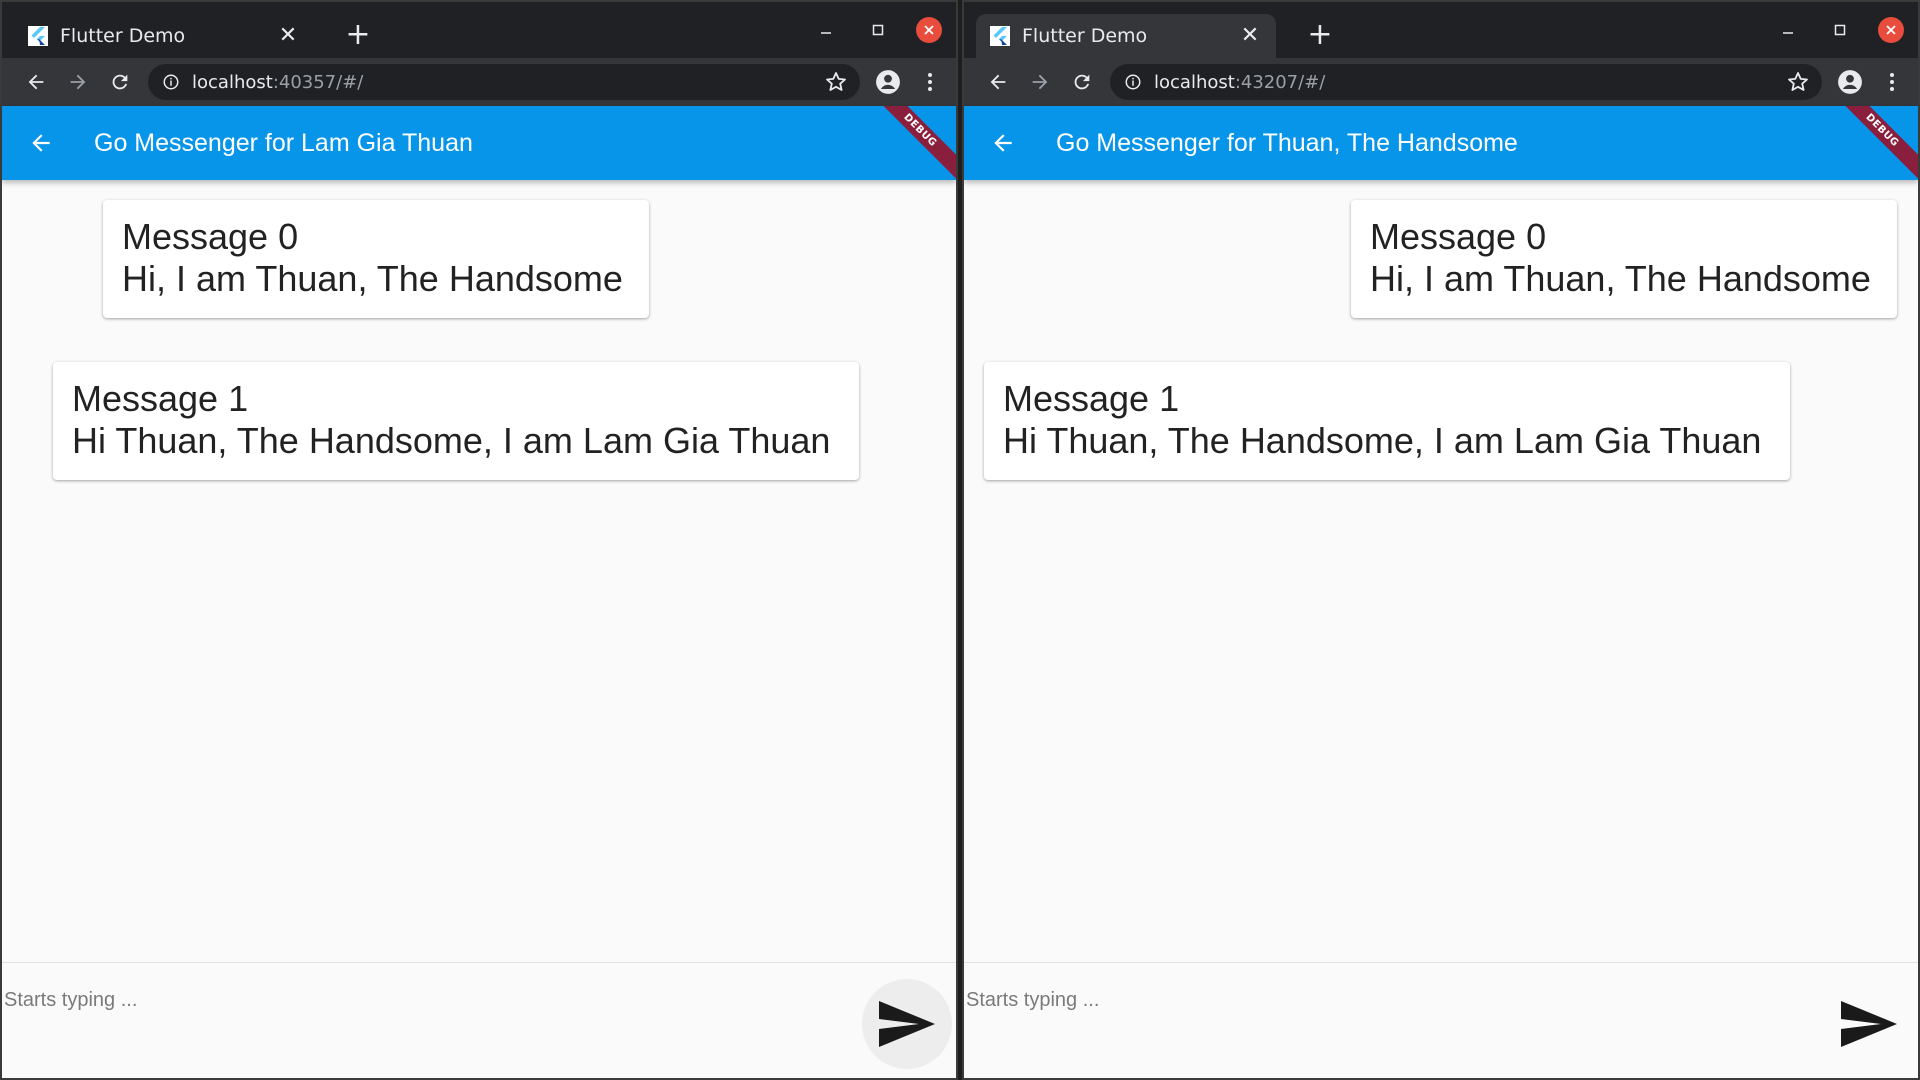 The height and width of the screenshot is (1080, 1920). I want to click on url-text: localhost:40357/#/, so click(278, 82).